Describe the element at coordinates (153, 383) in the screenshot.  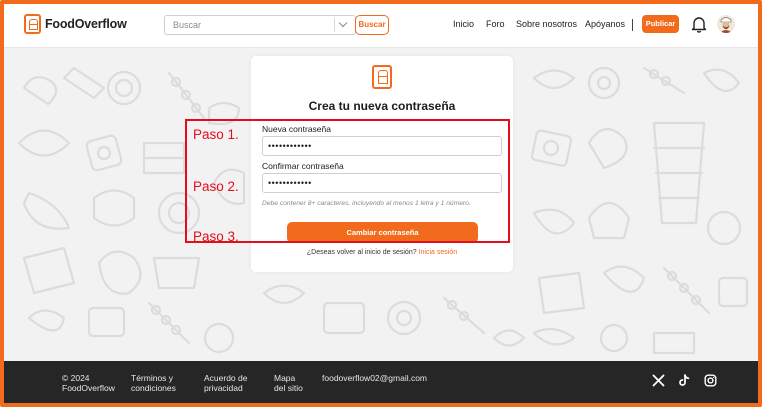
I see `footer-terms-link: Términos y condiciones` at that location.